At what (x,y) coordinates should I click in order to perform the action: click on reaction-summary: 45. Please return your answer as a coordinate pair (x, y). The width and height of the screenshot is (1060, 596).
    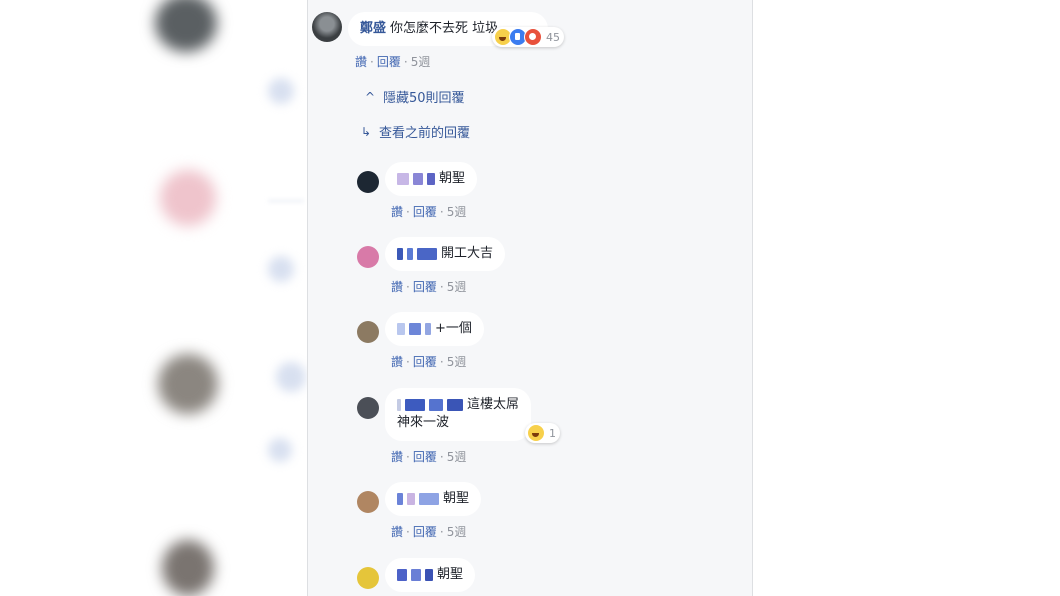
    Looking at the image, I should click on (528, 37).